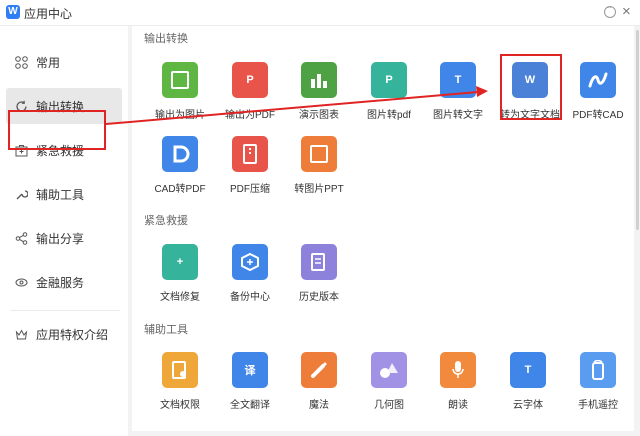 The height and width of the screenshot is (436, 640). What do you see at coordinates (180, 405) in the screenshot?
I see `app-label: 文档权限` at bounding box center [180, 405].